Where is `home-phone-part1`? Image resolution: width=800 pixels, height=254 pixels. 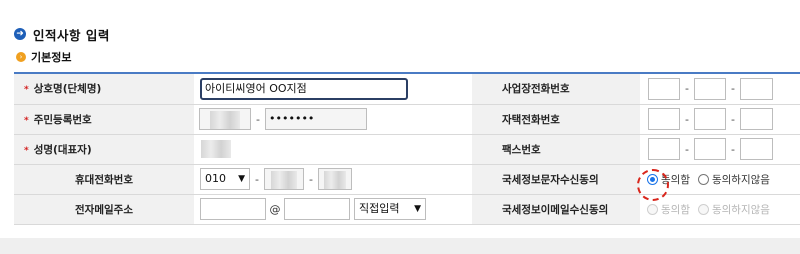
home-phone-part1 is located at coordinates (664, 119).